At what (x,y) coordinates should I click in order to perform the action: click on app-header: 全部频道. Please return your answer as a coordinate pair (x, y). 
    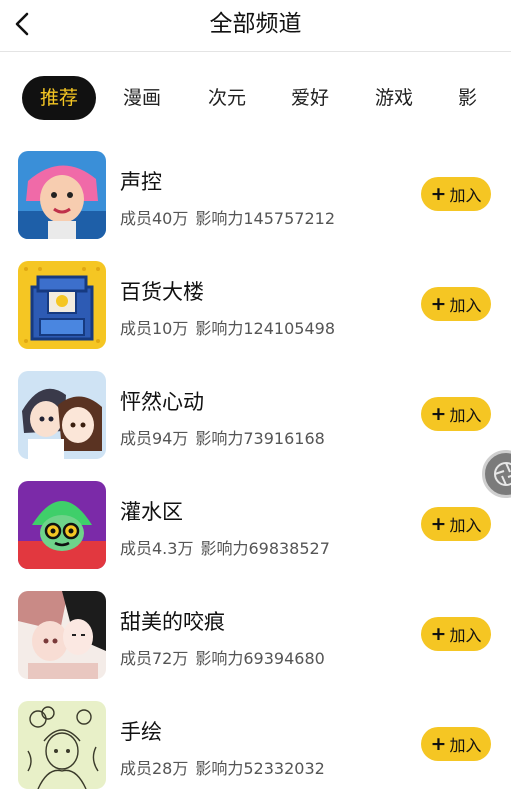
    Looking at the image, I should click on (255, 26).